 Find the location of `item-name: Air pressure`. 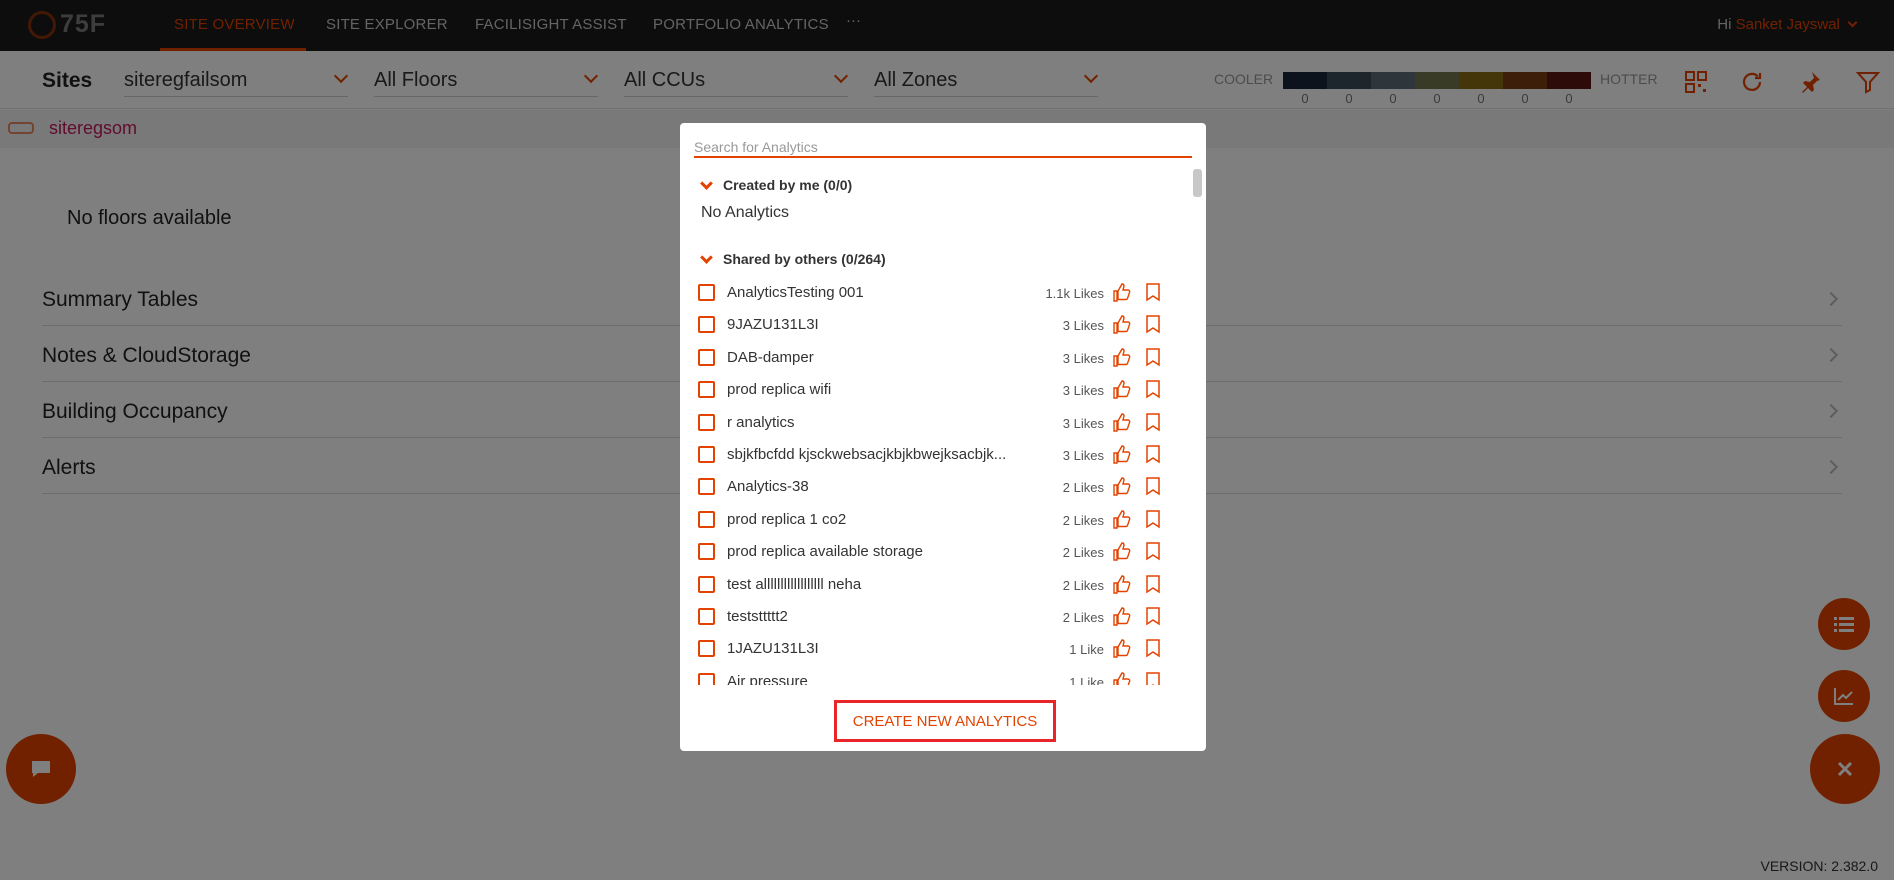

item-name: Air pressure is located at coordinates (767, 678).